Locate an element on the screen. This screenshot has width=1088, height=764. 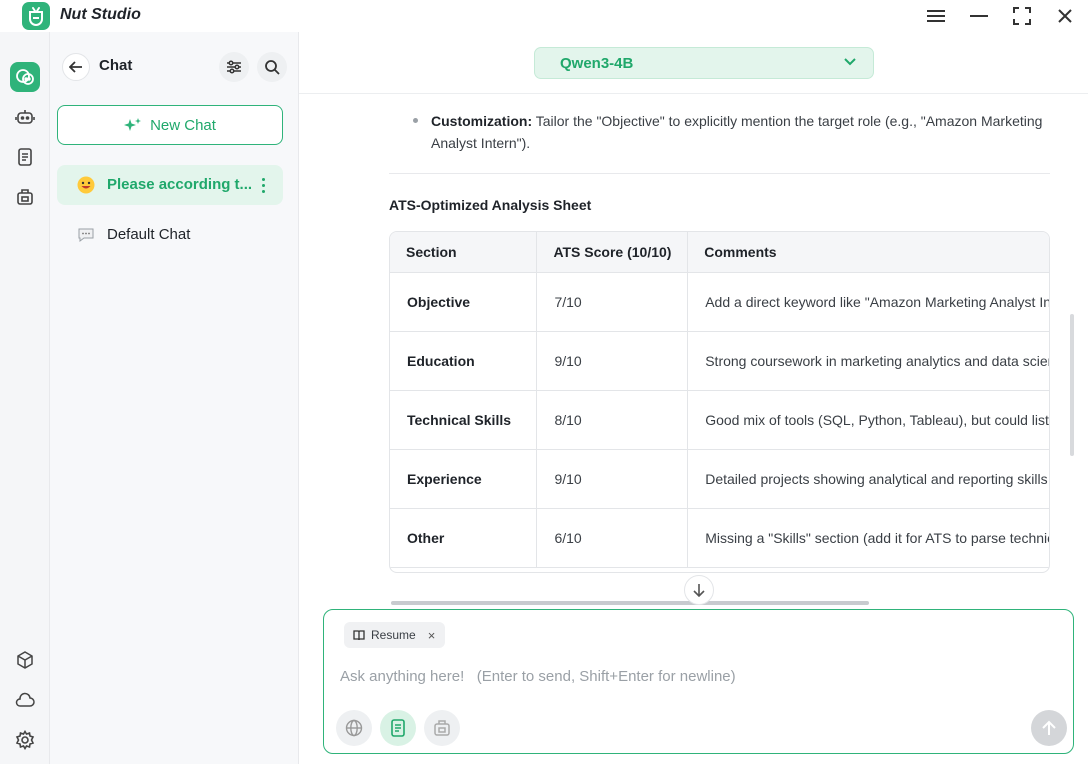
speech-bubble-icon is located at coordinates (86, 235).